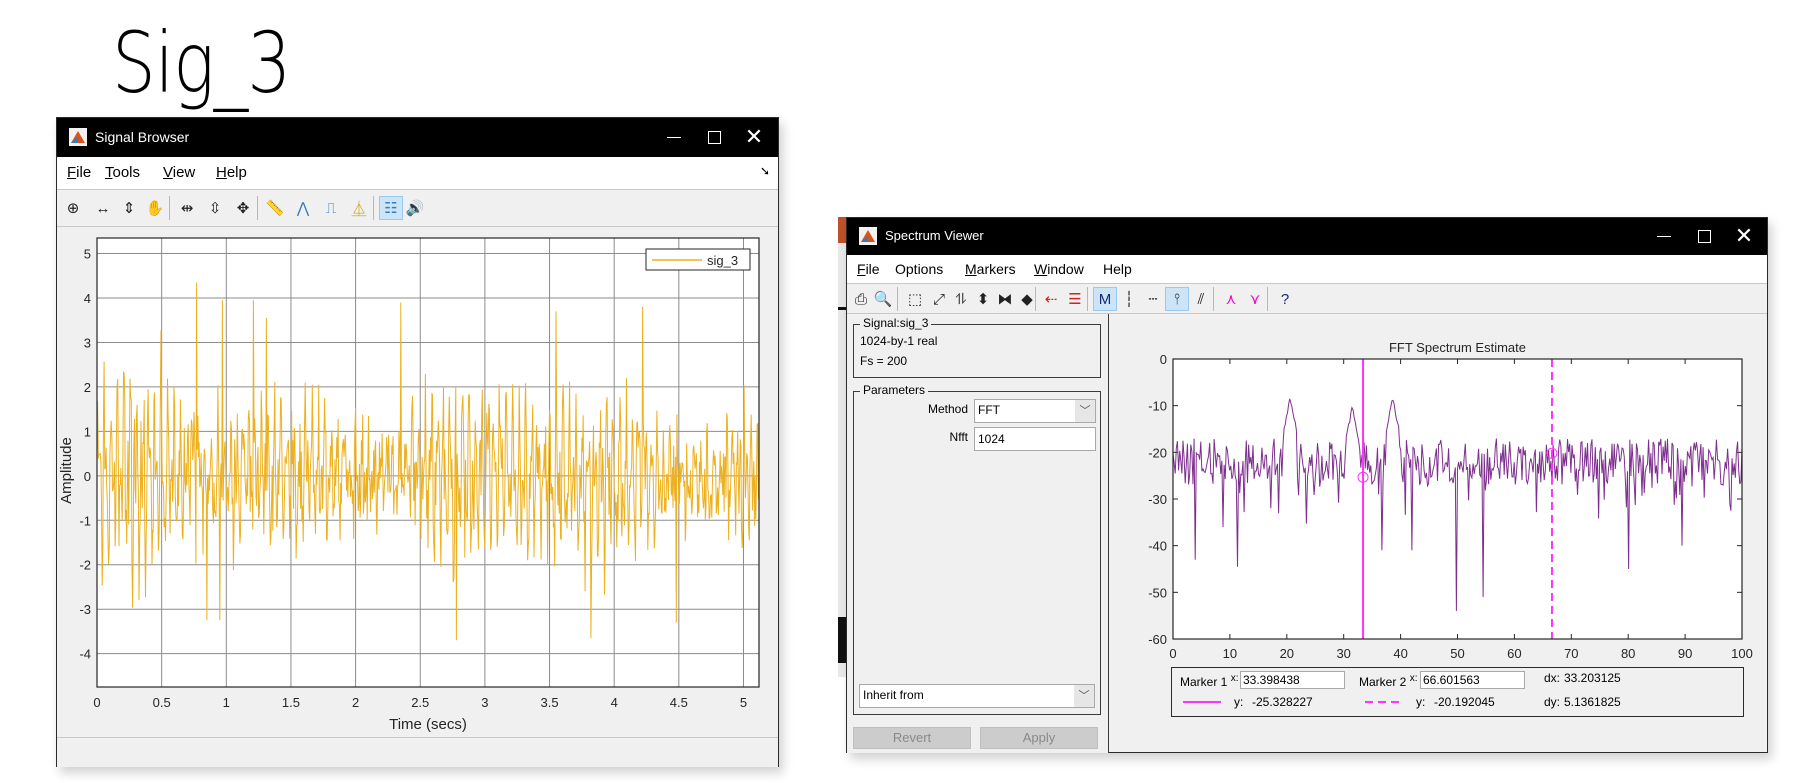 This screenshot has width=1806, height=783. Describe the element at coordinates (1039, 738) in the screenshot. I see `apply-button: Apply` at that location.